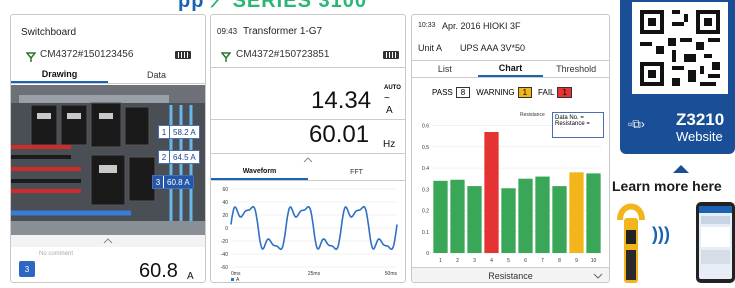 This screenshot has width=735, height=288. Describe the element at coordinates (564, 92) in the screenshot. I see `fail-count: 1` at that location.